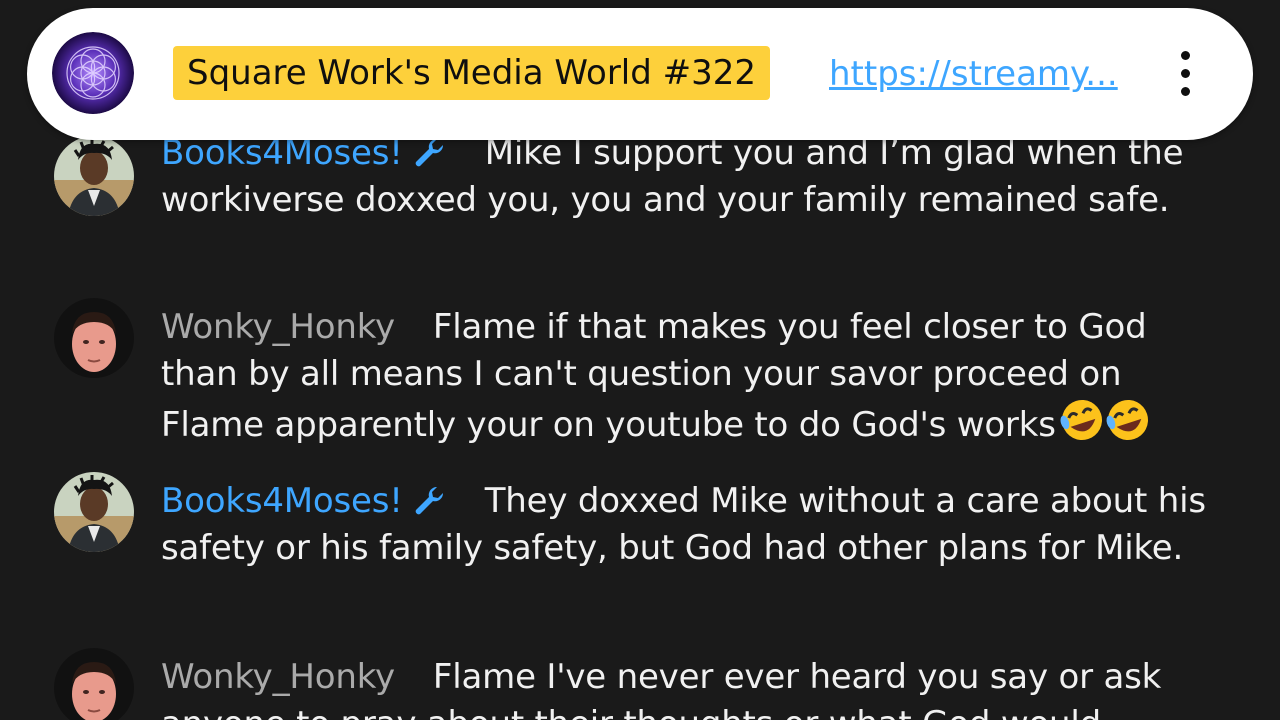  I want to click on sacred-geometry-avatar-icon, so click(93, 73).